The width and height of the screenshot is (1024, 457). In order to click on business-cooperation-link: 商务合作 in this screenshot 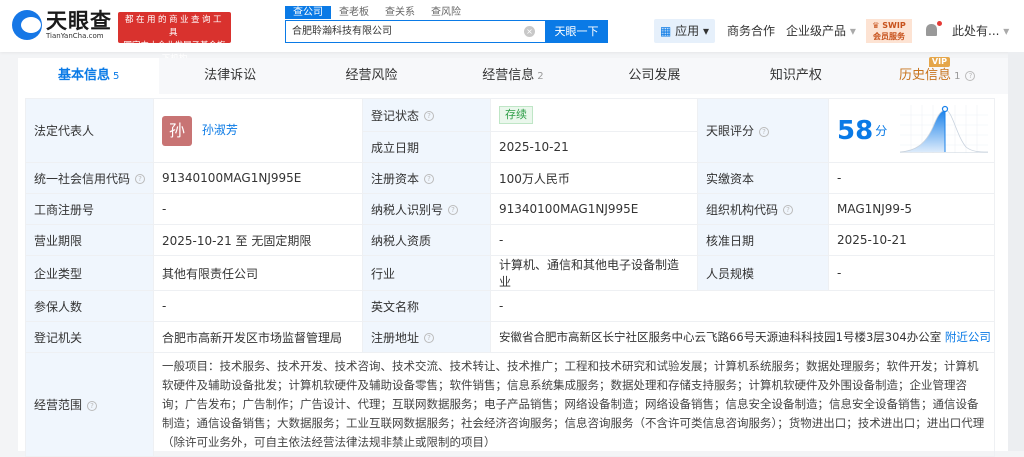, I will do `click(751, 31)`.